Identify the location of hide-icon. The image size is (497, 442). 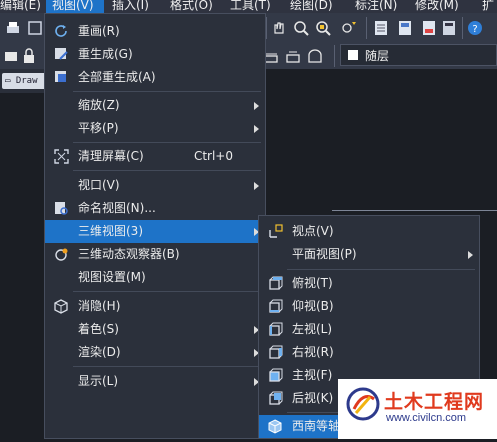
(61, 306).